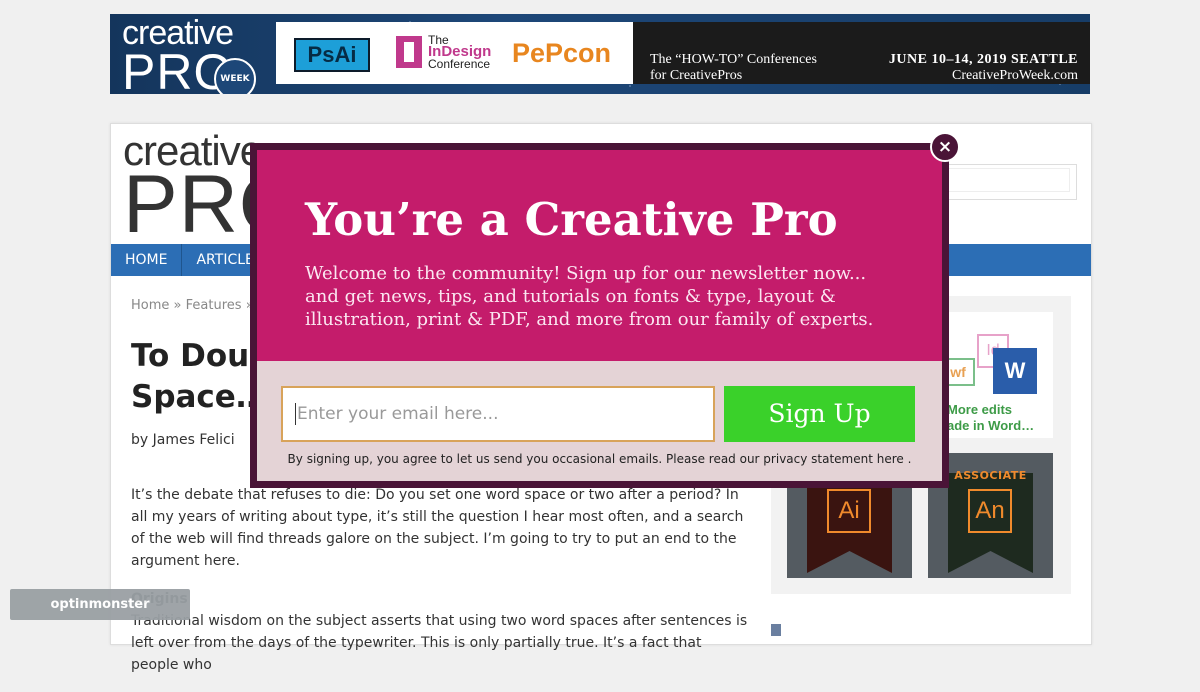 This screenshot has width=1200, height=692. What do you see at coordinates (409, 52) in the screenshot?
I see `indesign-icon` at bounding box center [409, 52].